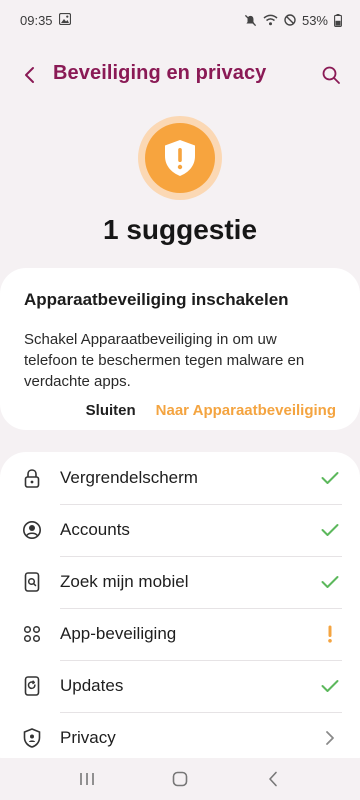 The width and height of the screenshot is (360, 800). What do you see at coordinates (314, 20) in the screenshot?
I see `battery-percent: 53%` at bounding box center [314, 20].